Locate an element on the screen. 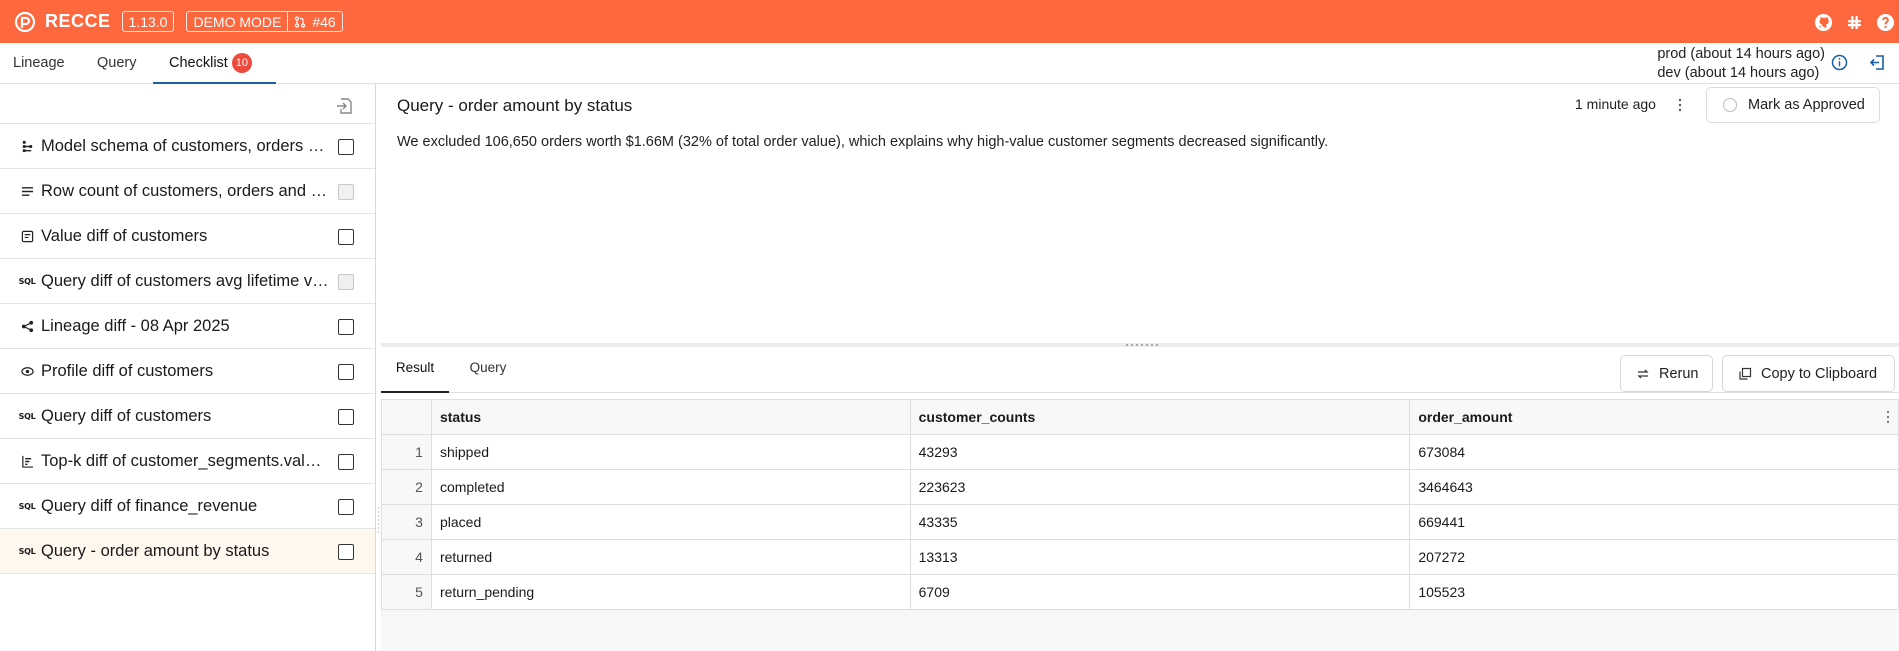  table-cell: 3464643 is located at coordinates (1654, 487).